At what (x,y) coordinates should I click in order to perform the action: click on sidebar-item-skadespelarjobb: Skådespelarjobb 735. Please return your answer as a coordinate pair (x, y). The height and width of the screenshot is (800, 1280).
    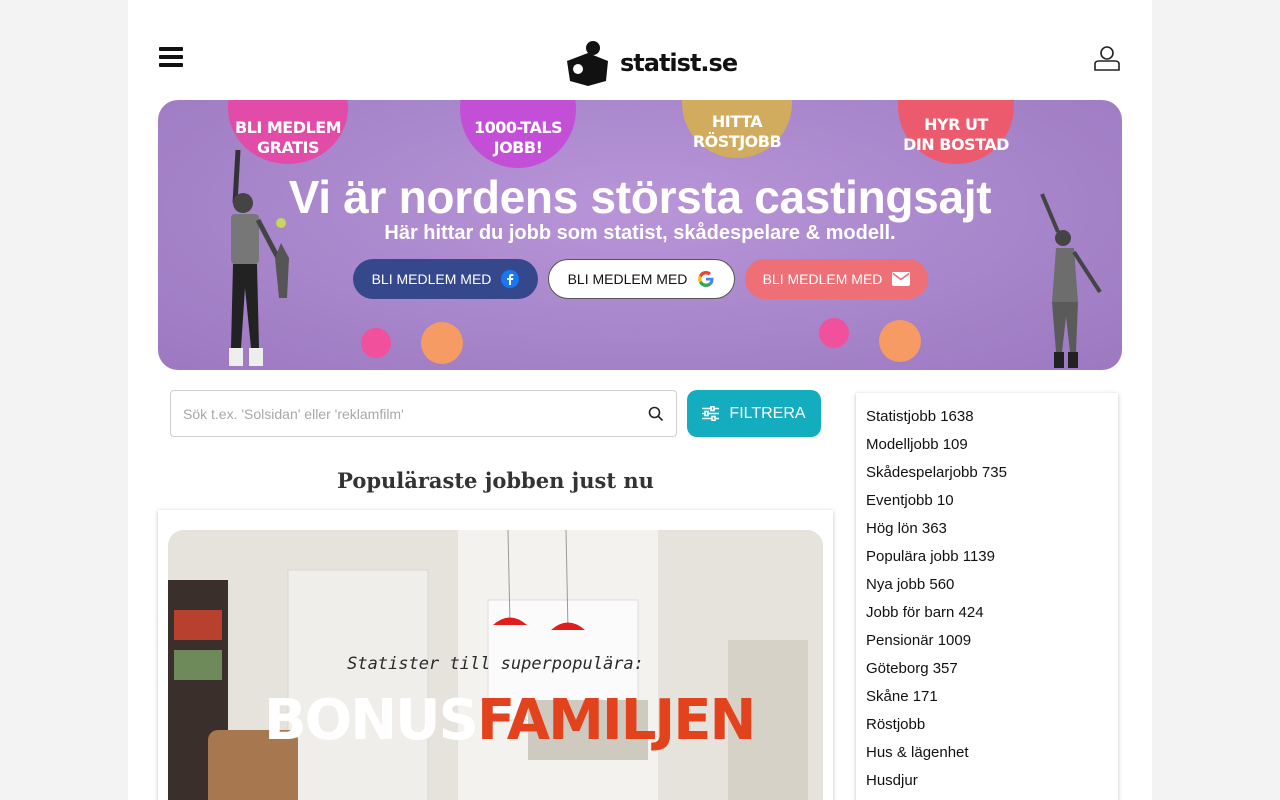
    Looking at the image, I should click on (987, 476).